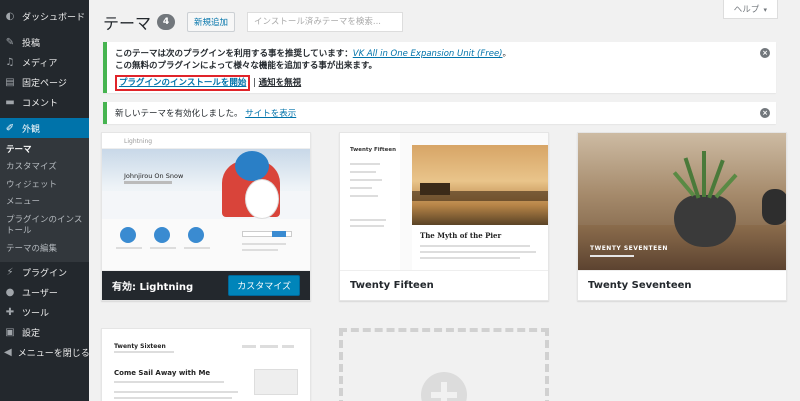 The image size is (800, 401). What do you see at coordinates (44, 332) in the screenshot?
I see `menu-settings: ▣ 設定` at bounding box center [44, 332].